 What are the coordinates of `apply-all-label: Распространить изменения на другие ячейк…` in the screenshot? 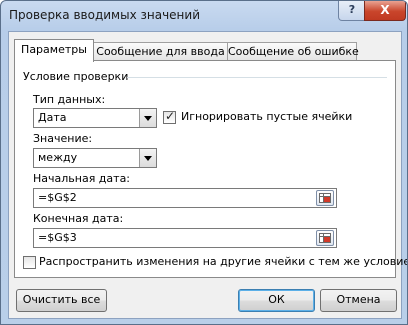 It's located at (223, 261).